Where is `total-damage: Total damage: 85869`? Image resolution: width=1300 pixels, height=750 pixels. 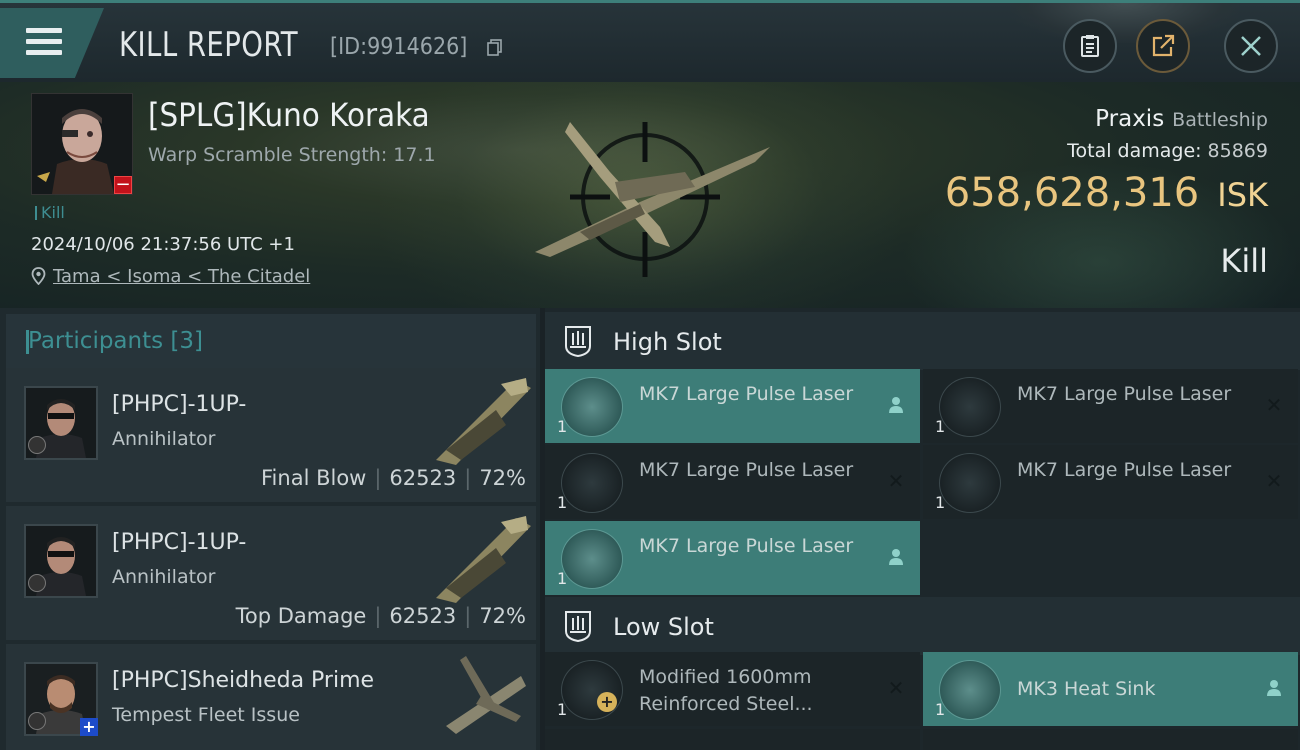 total-damage: Total damage: 85869 is located at coordinates (1167, 151).